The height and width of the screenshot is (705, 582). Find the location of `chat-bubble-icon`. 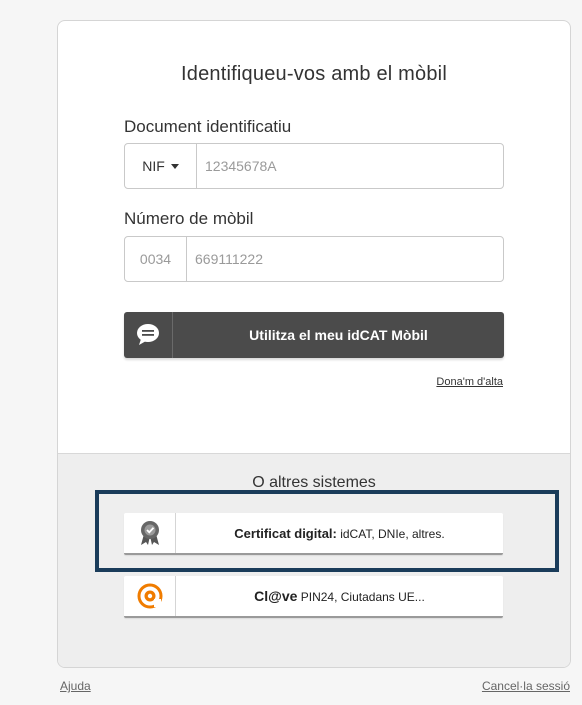

chat-bubble-icon is located at coordinates (148, 335).